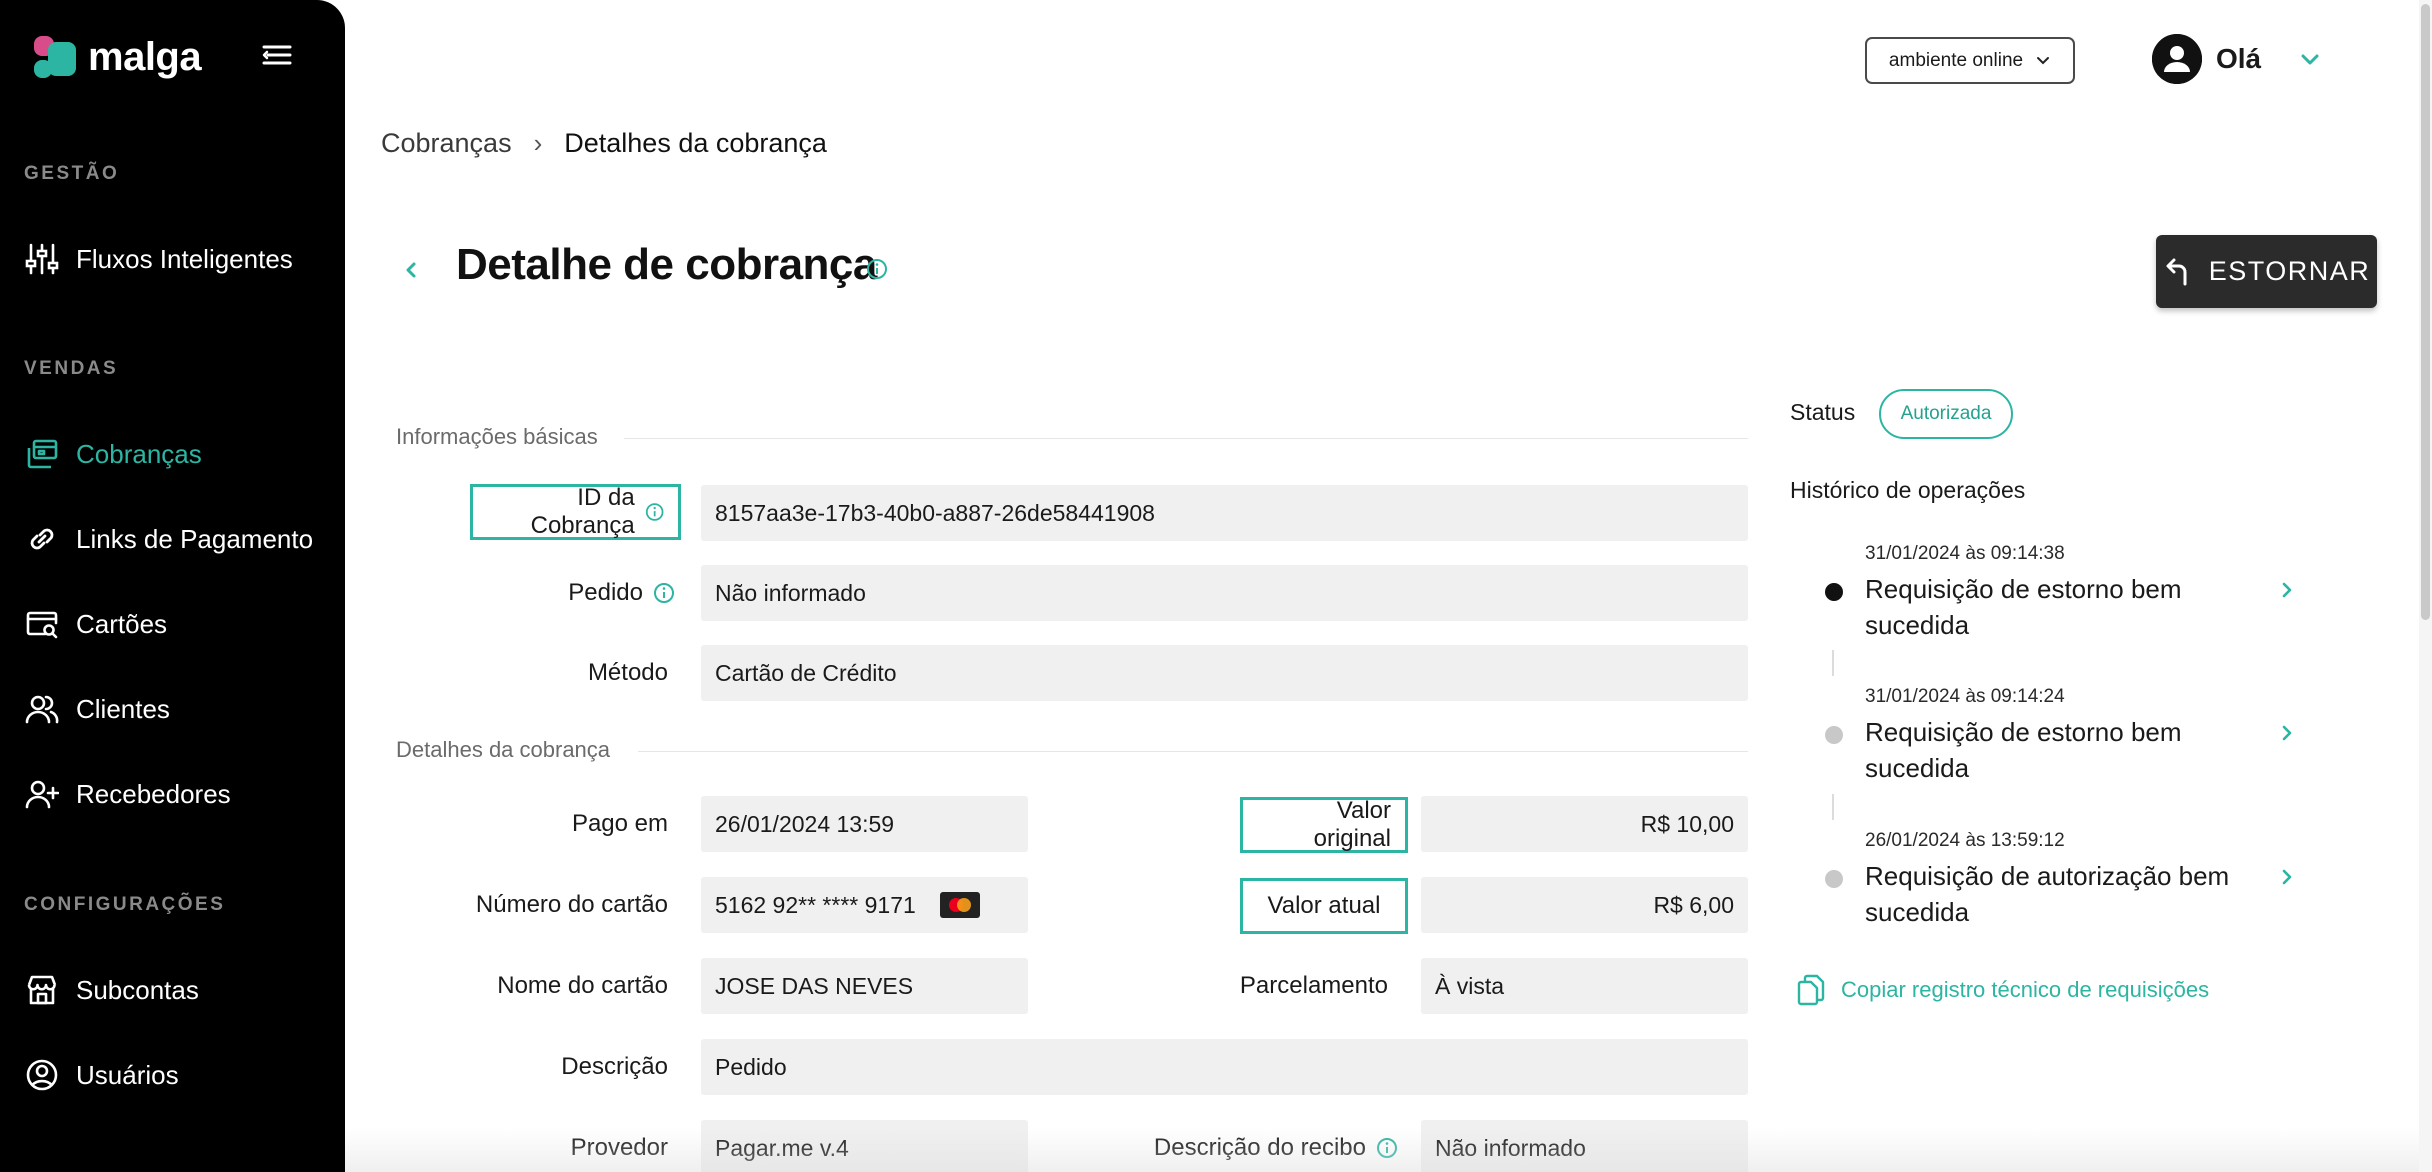  I want to click on malga-logo-icon, so click(55, 57).